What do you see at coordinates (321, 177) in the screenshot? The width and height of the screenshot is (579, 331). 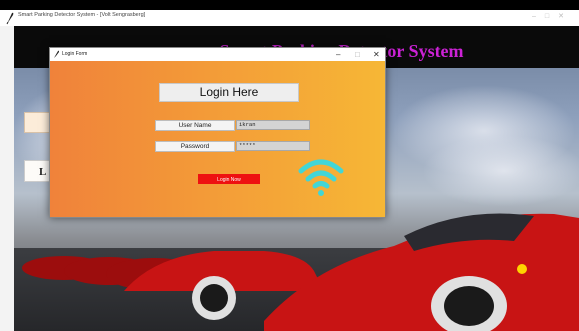 I see `wifi-icon` at bounding box center [321, 177].